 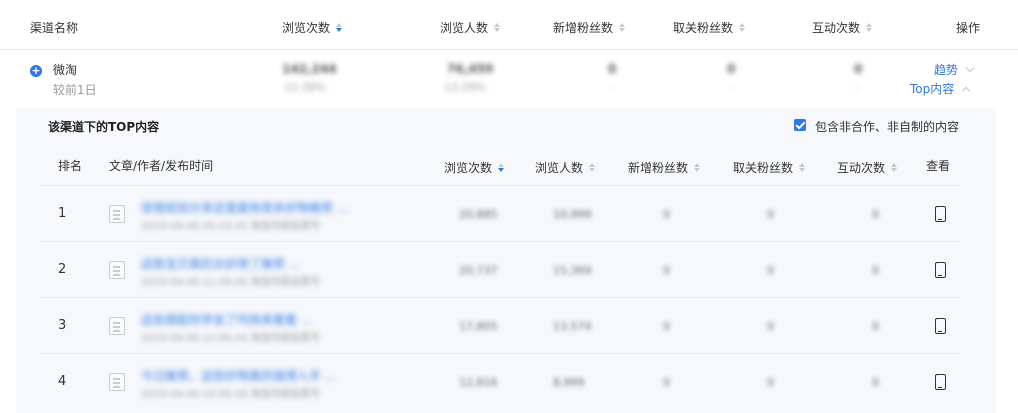 What do you see at coordinates (589, 27) in the screenshot?
I see `column-new-fans-sortable: 新增粉丝数` at bounding box center [589, 27].